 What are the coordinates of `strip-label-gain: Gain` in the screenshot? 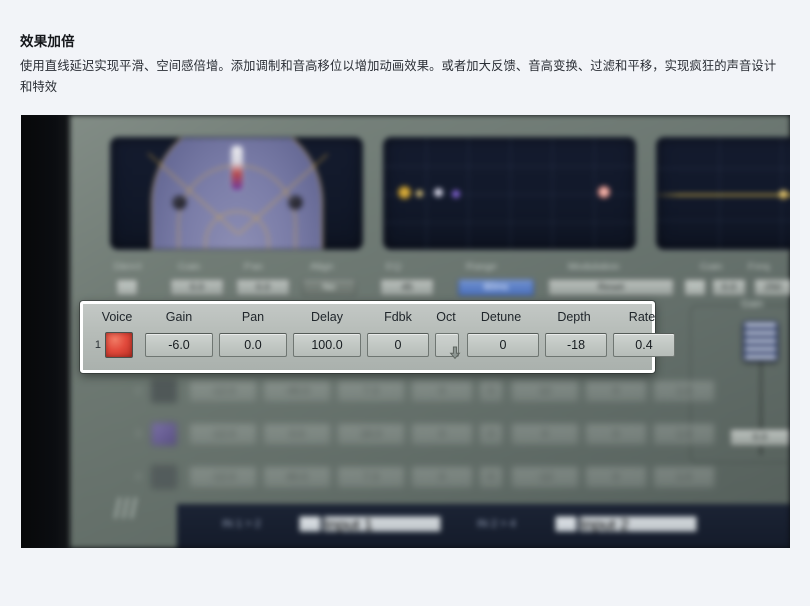 It's located at (189, 267).